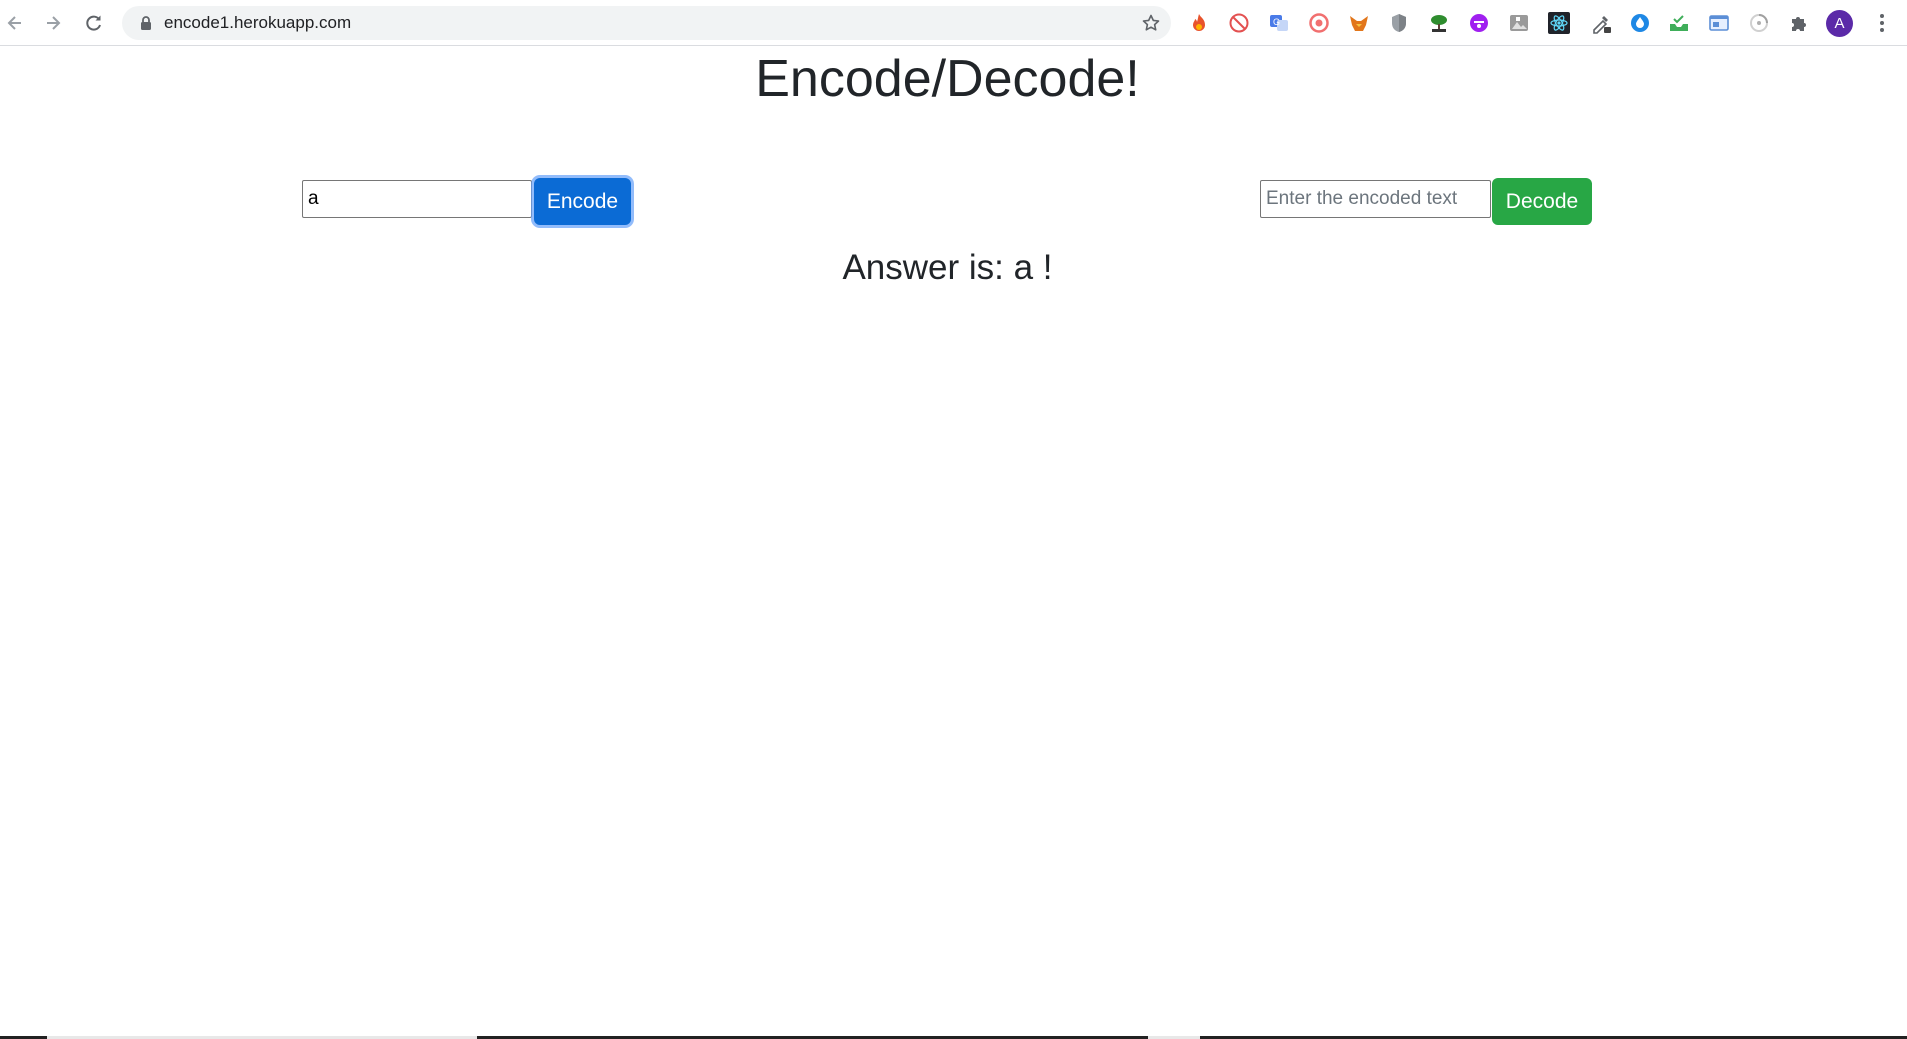 Image resolution: width=1907 pixels, height=1039 pixels. What do you see at coordinates (947, 267) in the screenshot?
I see `answer-text: Answer is: a !` at bounding box center [947, 267].